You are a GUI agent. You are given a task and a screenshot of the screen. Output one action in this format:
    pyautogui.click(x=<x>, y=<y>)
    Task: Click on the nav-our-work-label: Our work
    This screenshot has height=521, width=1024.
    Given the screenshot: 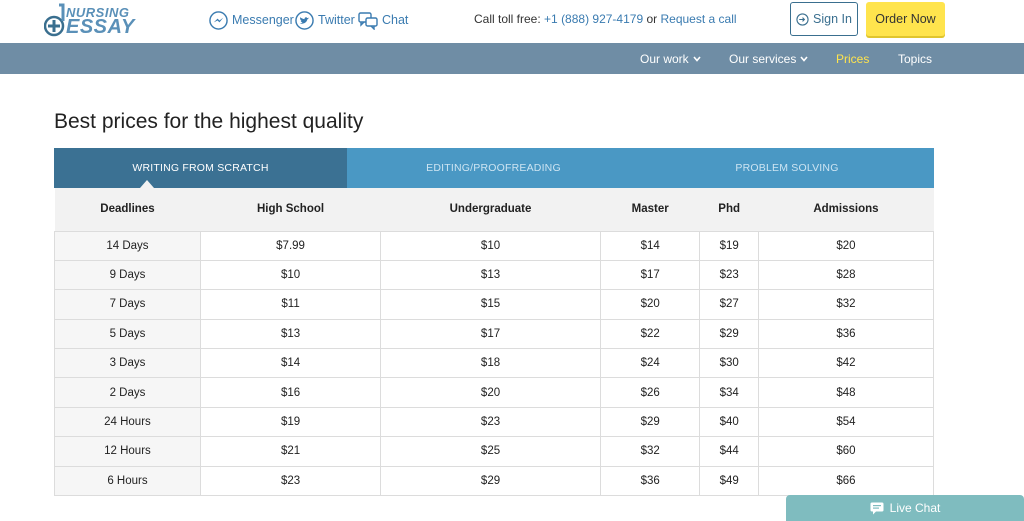 What is the action you would take?
    pyautogui.click(x=664, y=59)
    